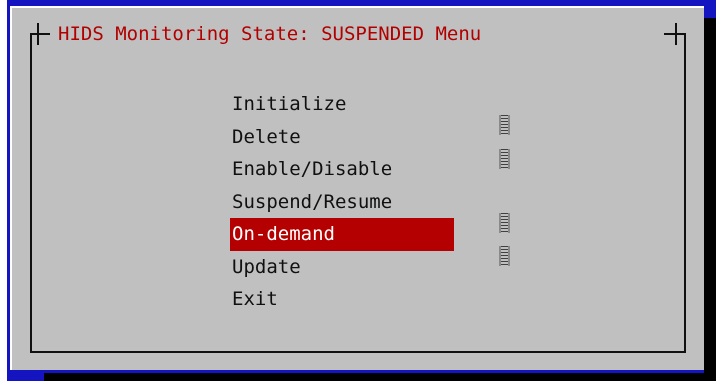 The width and height of the screenshot is (716, 381). Describe the element at coordinates (358, 352) in the screenshot. I see `frame-bottom-line` at that location.